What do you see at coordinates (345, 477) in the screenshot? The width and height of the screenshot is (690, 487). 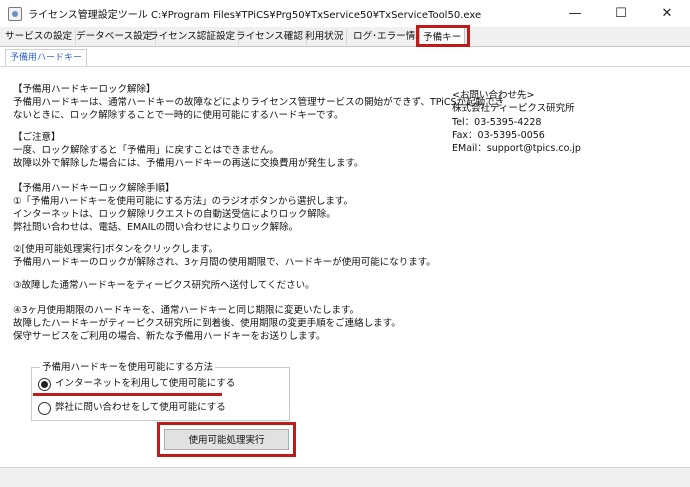 I see `status-bar` at bounding box center [345, 477].